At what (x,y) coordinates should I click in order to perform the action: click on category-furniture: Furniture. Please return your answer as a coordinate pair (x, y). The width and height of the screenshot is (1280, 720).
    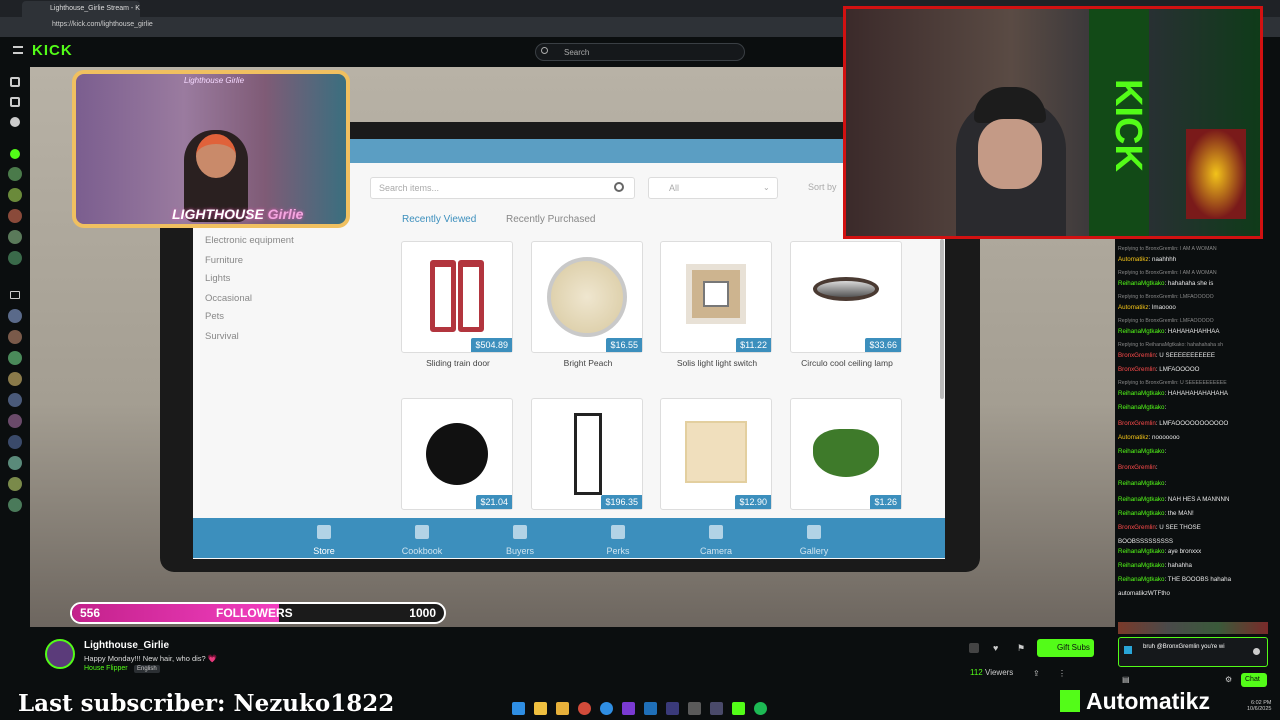
    Looking at the image, I should click on (224, 260).